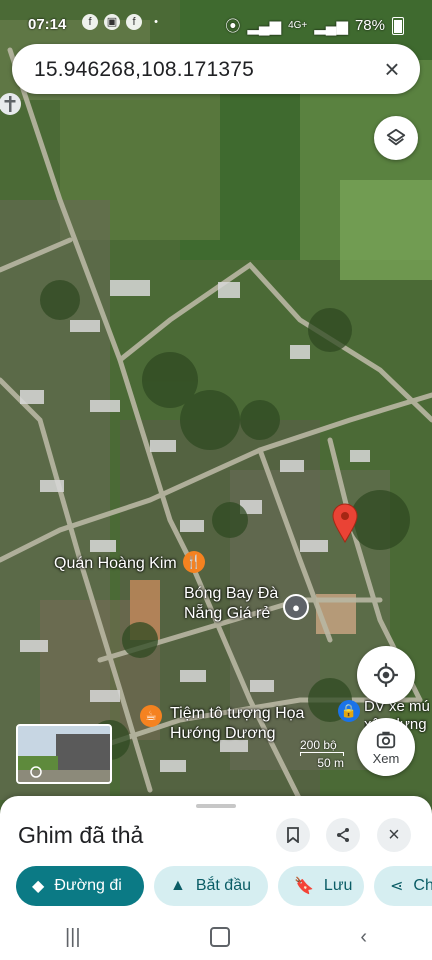  I want to click on scale-upper: 200 bộ, so click(318, 745).